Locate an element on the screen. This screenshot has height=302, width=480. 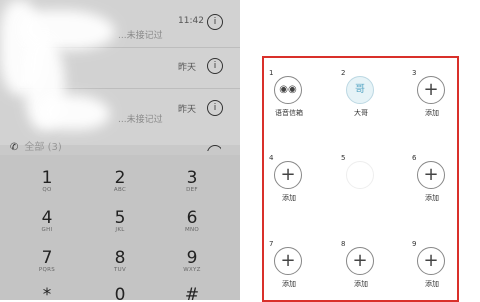
speed-dial-slot-5: 5 is located at coordinates (361, 177).